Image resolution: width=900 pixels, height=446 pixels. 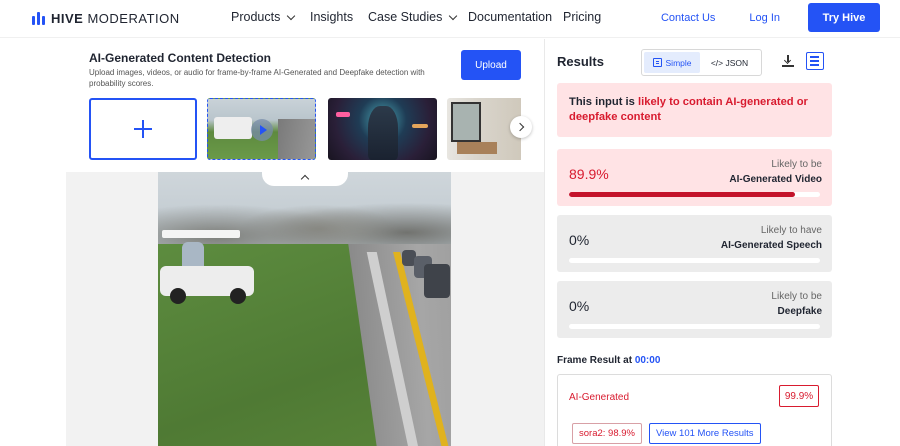 What do you see at coordinates (582, 17) in the screenshot?
I see `nav-link-pricing: Pricing` at bounding box center [582, 17].